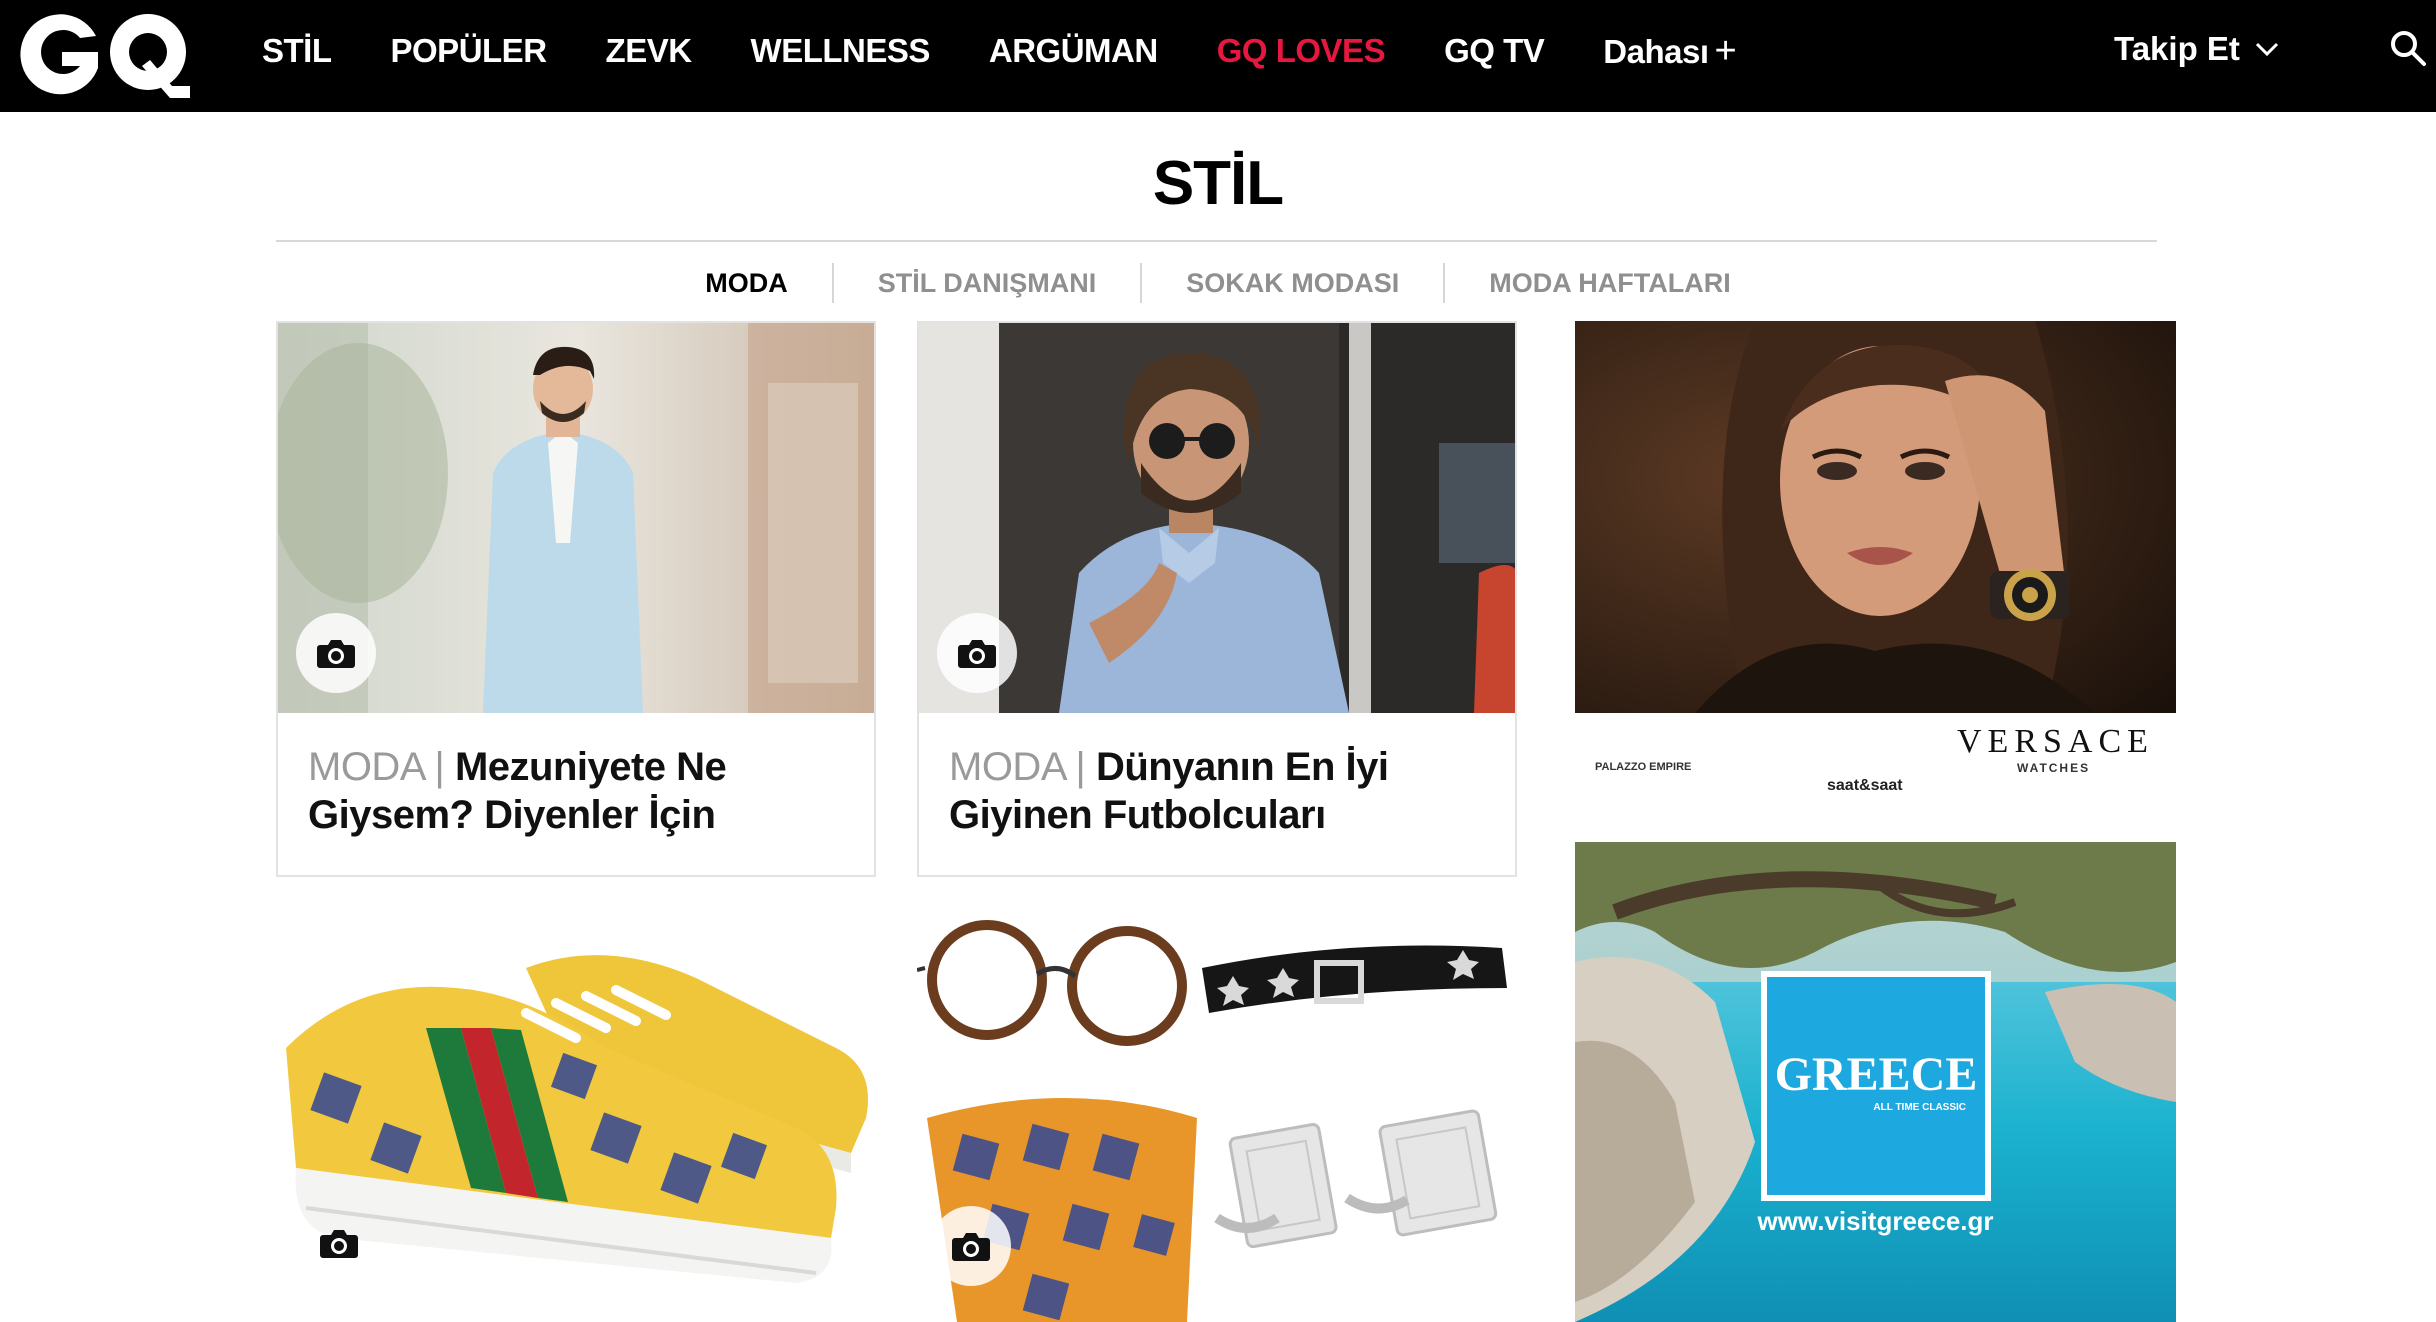  I want to click on ad-partner: saat&saat, so click(1865, 785).